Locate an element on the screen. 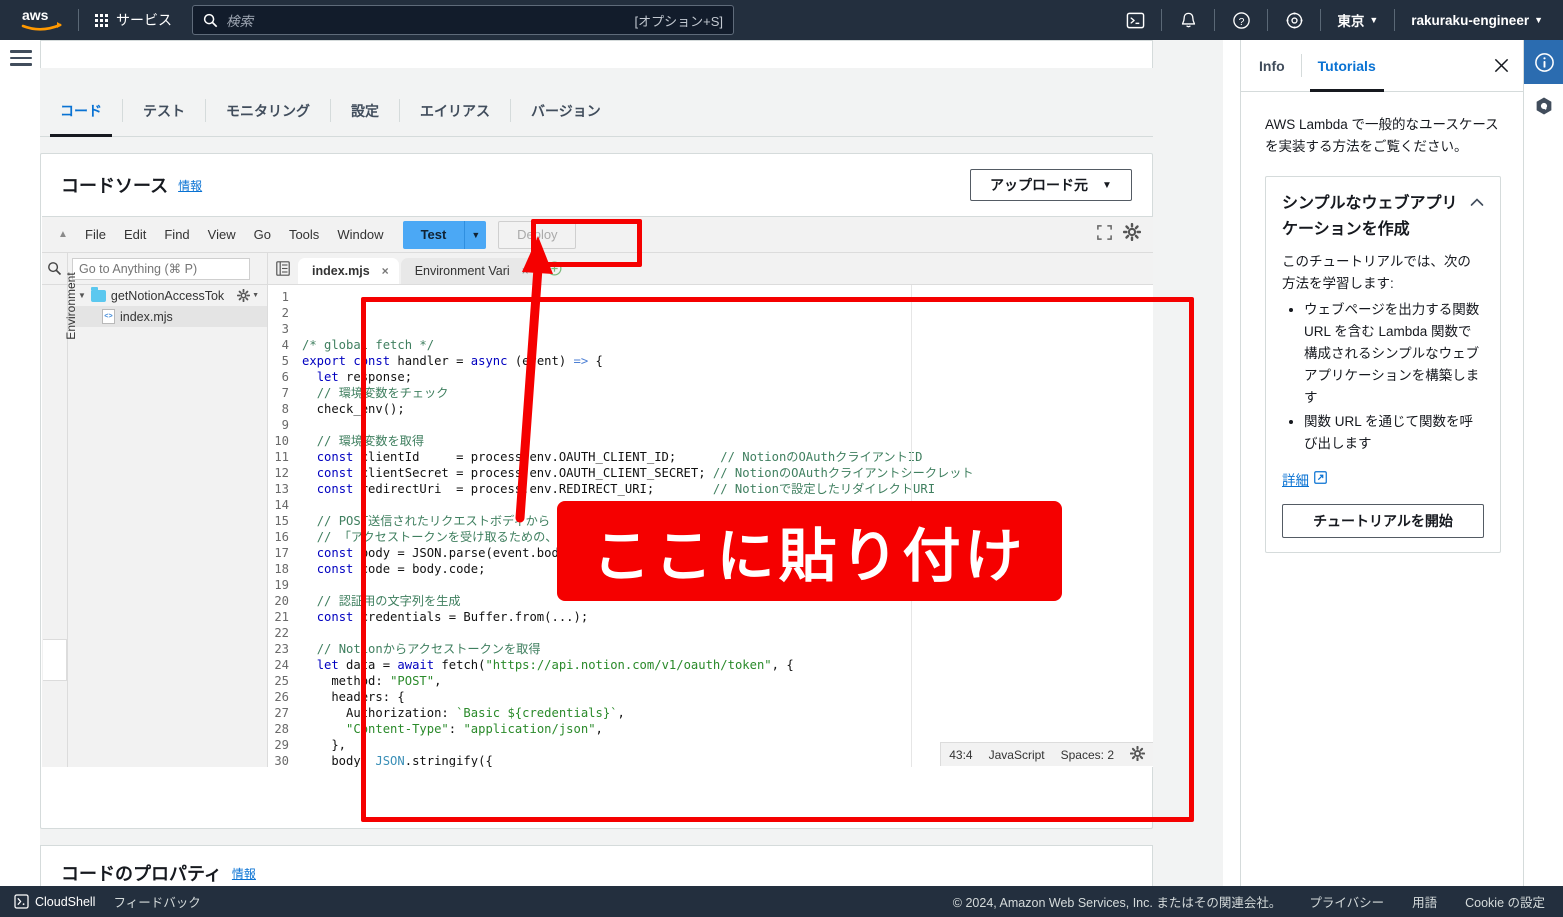  goto-anything-input is located at coordinates (161, 268).